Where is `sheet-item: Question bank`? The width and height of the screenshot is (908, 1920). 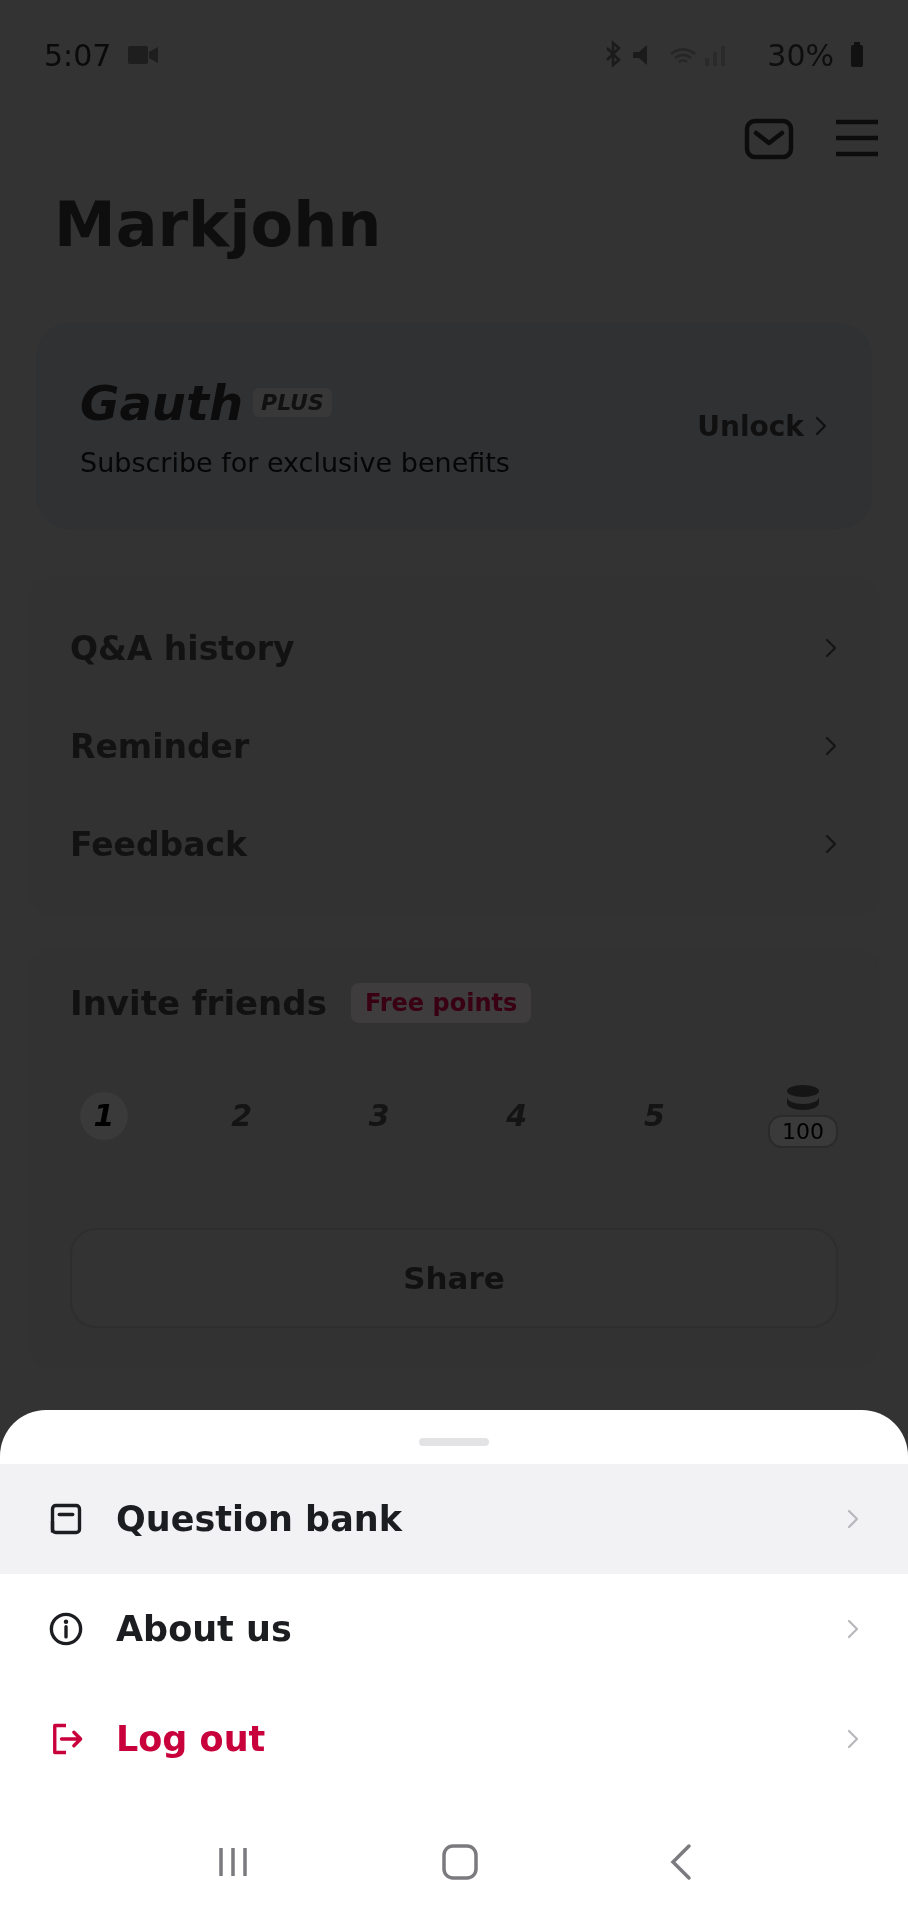
sheet-item: Question bank is located at coordinates (454, 1519).